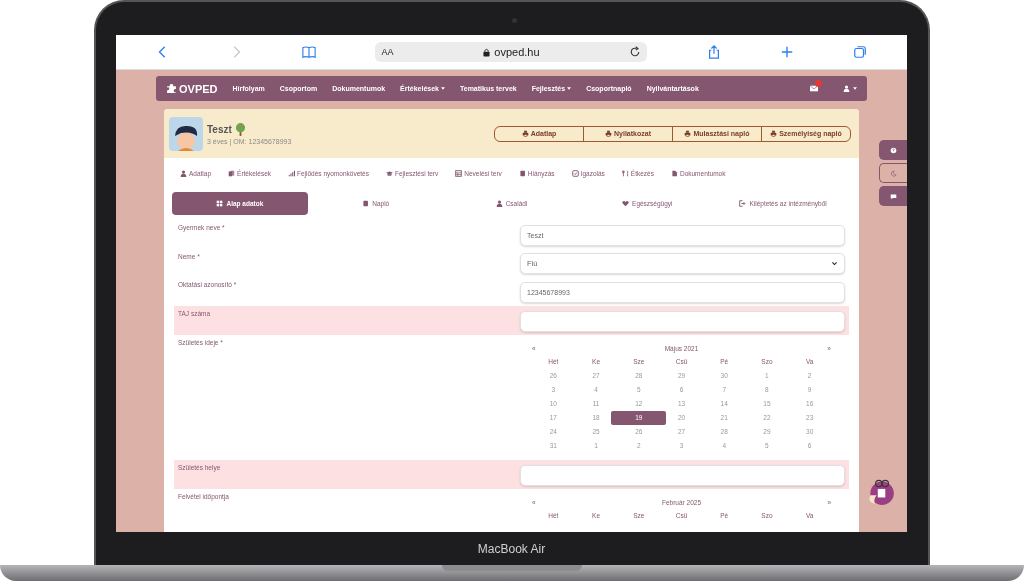 The width and height of the screenshot is (1024, 588). Describe the element at coordinates (834, 263) in the screenshot. I see `chevron-down-icon` at that location.